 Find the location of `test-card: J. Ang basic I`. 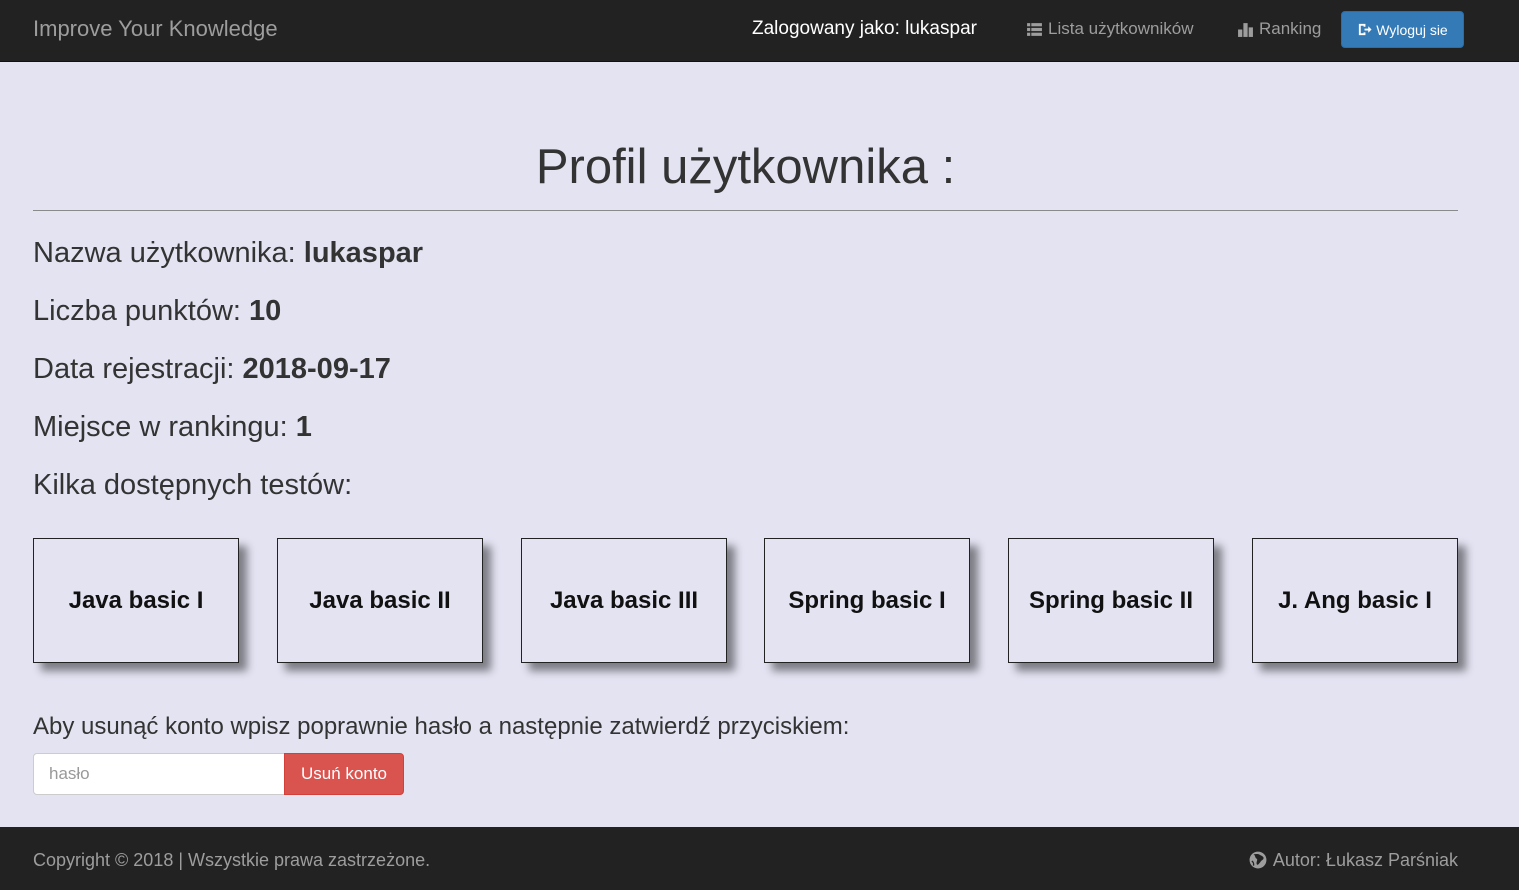

test-card: J. Ang basic I is located at coordinates (1355, 600).